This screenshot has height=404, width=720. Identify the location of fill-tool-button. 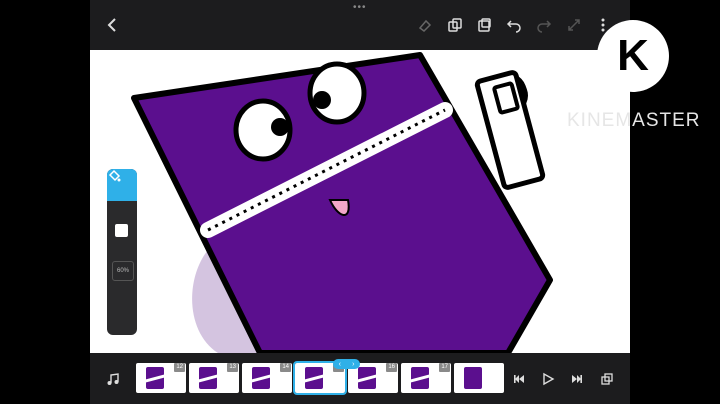
(122, 185).